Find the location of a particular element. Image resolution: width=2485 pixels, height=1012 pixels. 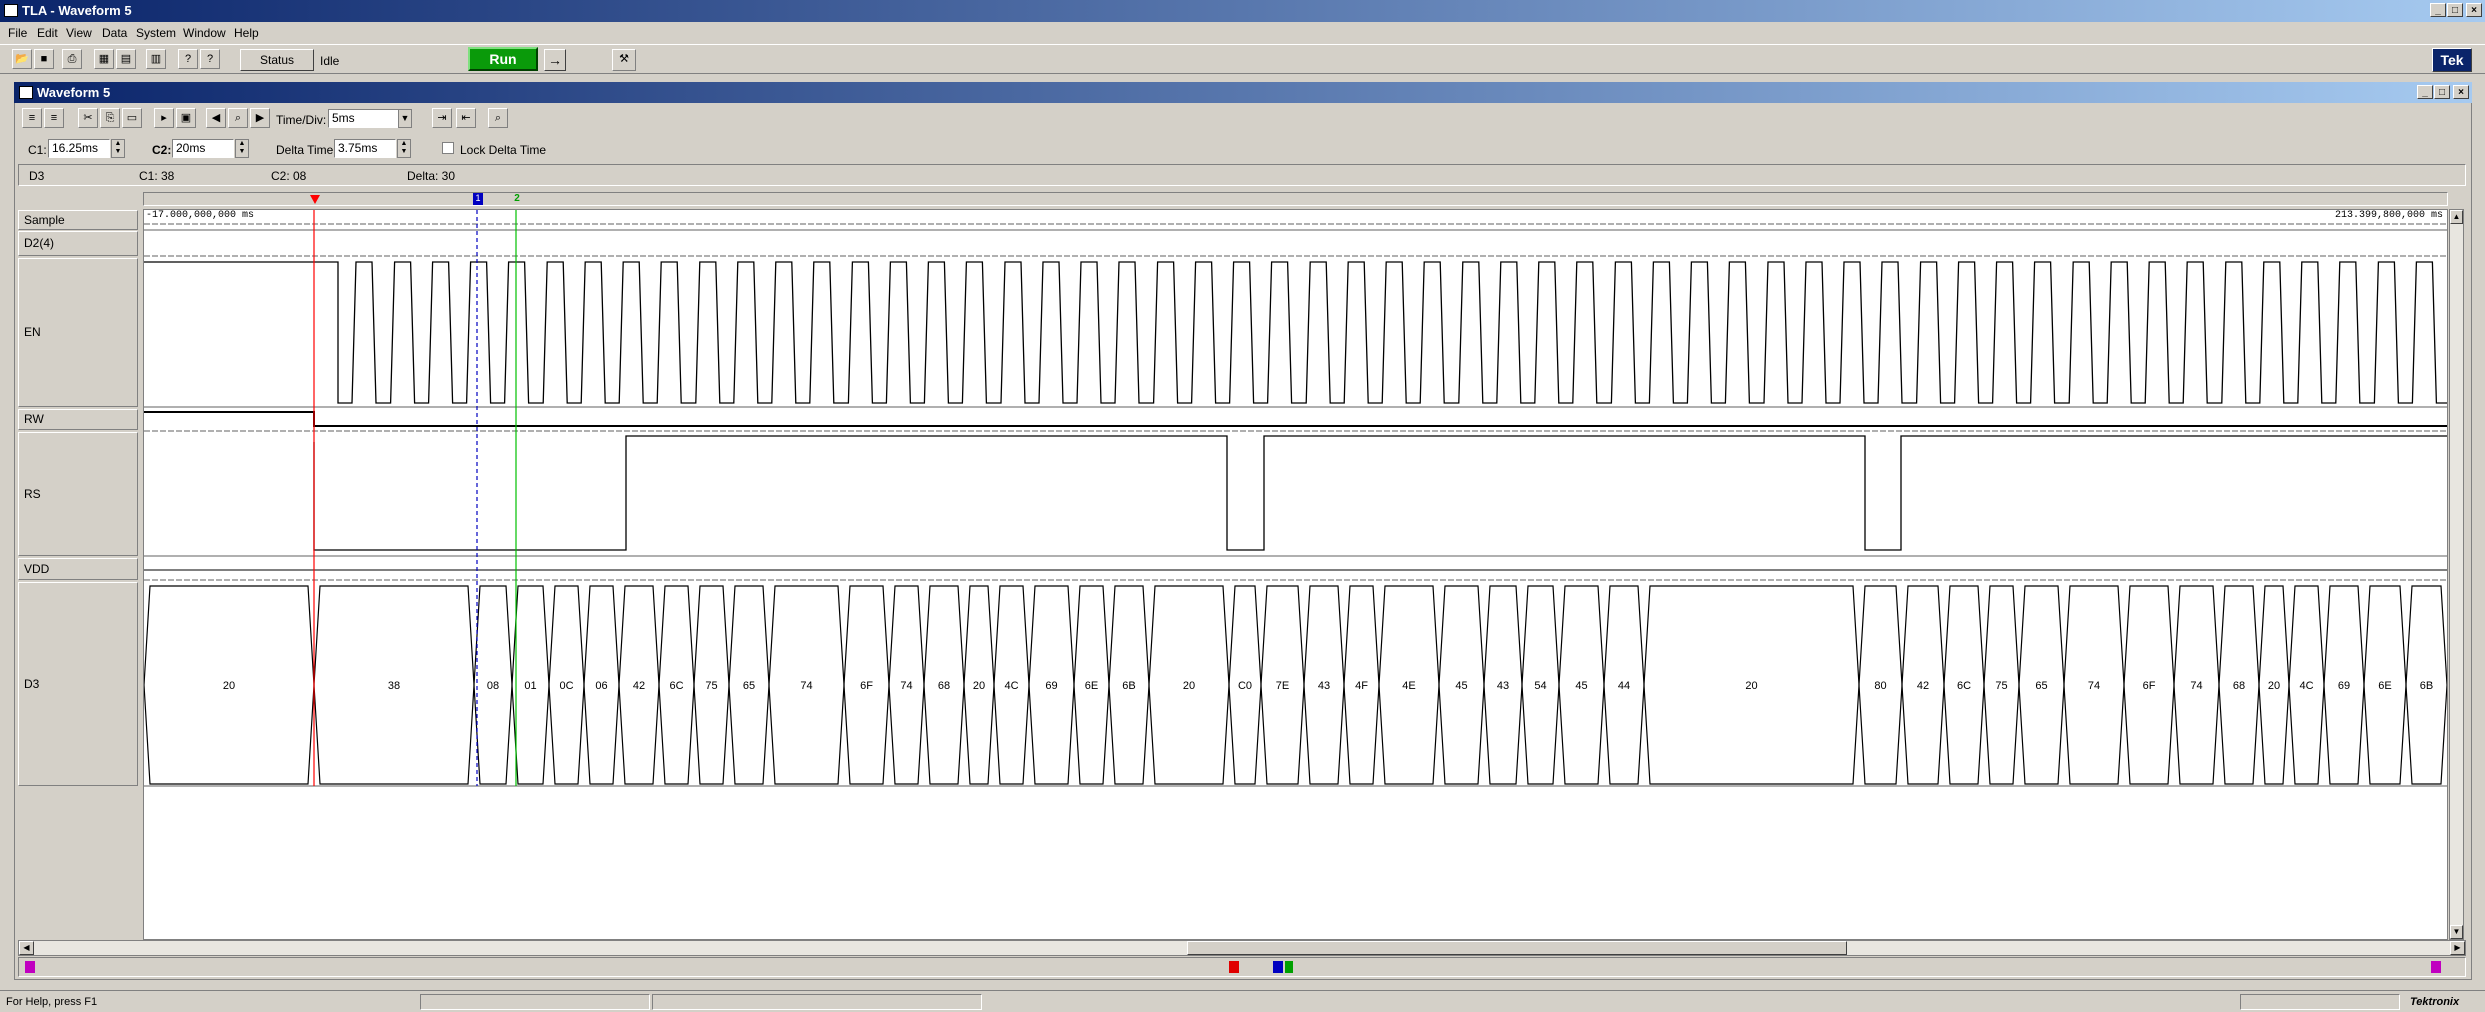

find-icon: ⌕ is located at coordinates (238, 118).